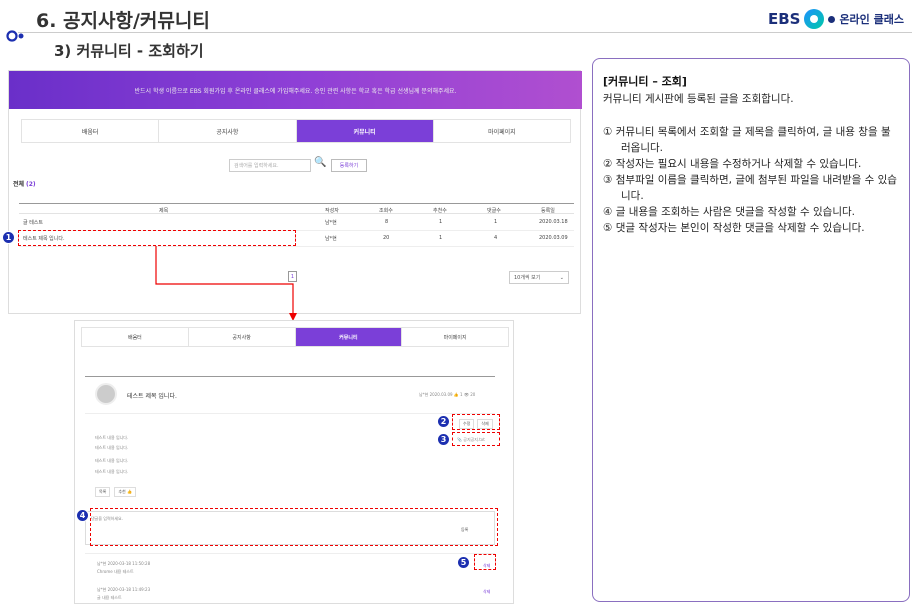 This screenshot has height=604, width=912. What do you see at coordinates (386, 211) in the screenshot?
I see `col-views: 조회수` at bounding box center [386, 211].